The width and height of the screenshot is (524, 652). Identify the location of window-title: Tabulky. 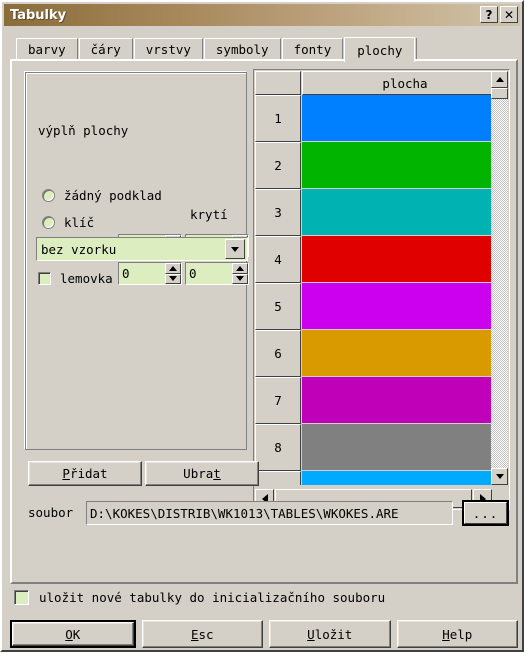
(38, 15).